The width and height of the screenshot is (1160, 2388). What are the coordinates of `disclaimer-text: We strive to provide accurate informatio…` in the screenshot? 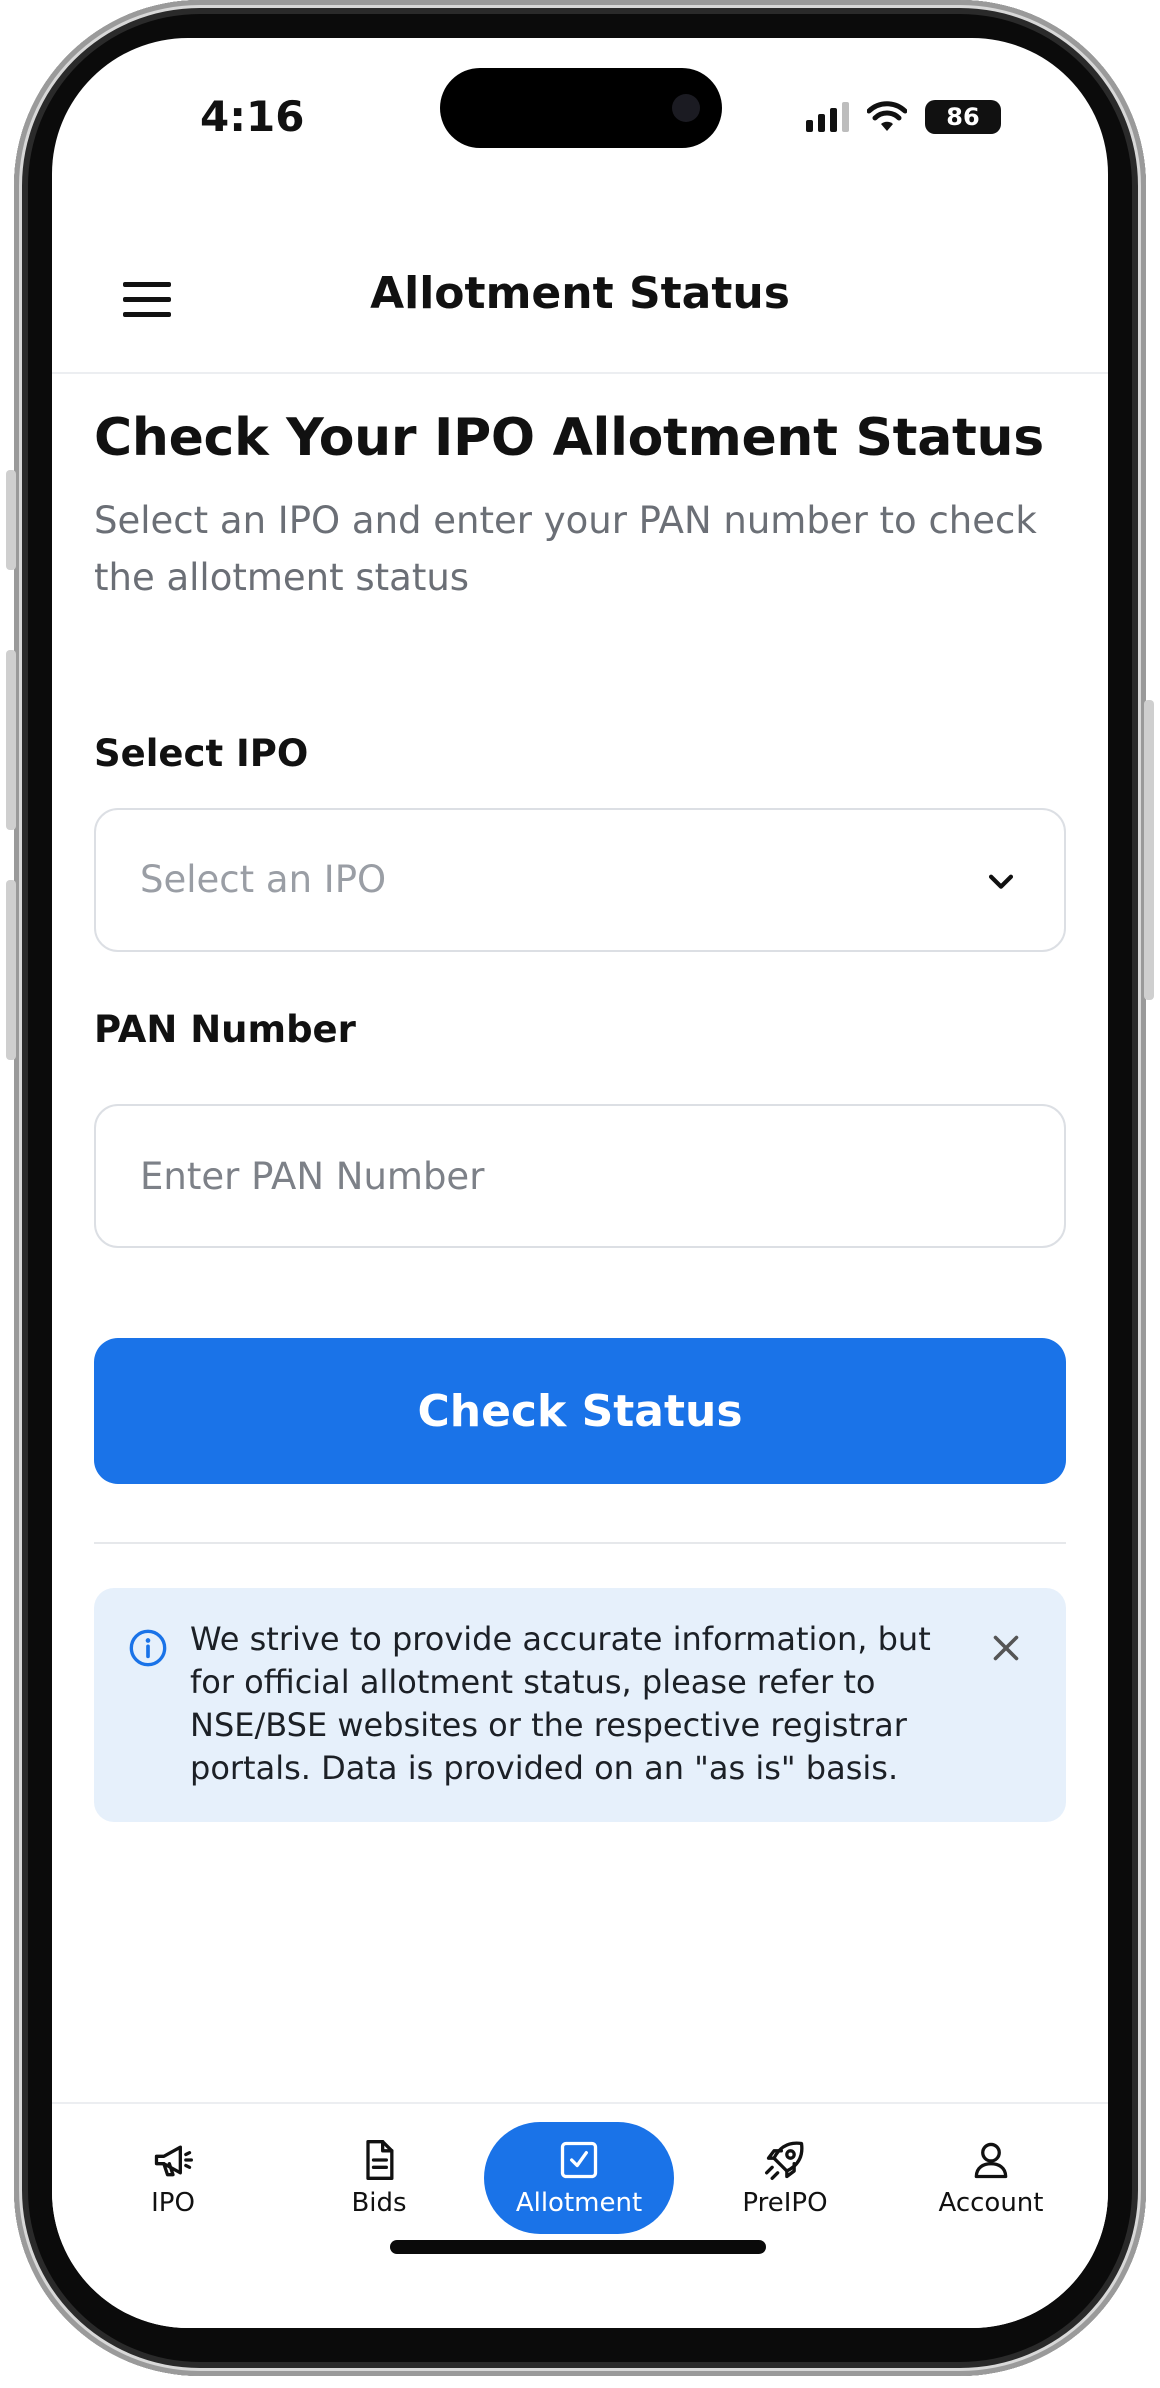 It's located at (560, 1703).